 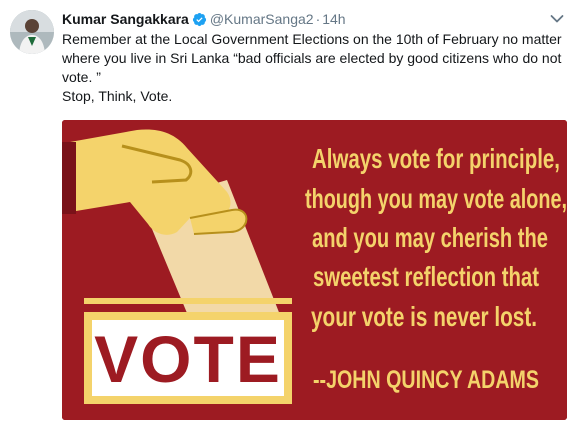 I want to click on quote-line: and you may cherish the, so click(x=430, y=237).